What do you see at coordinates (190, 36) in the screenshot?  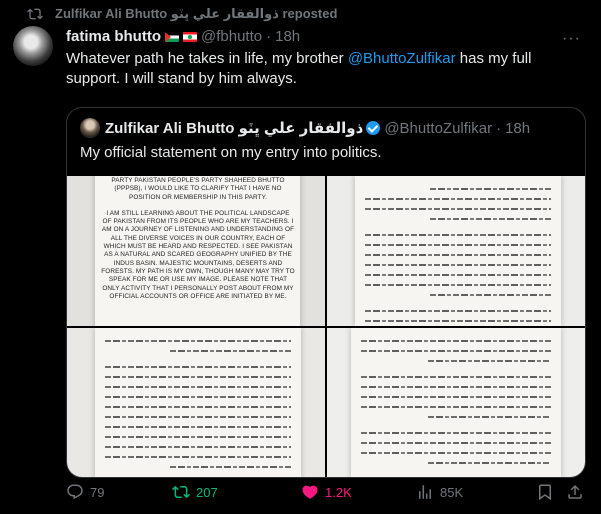 I see `lebanon-flag-icon` at bounding box center [190, 36].